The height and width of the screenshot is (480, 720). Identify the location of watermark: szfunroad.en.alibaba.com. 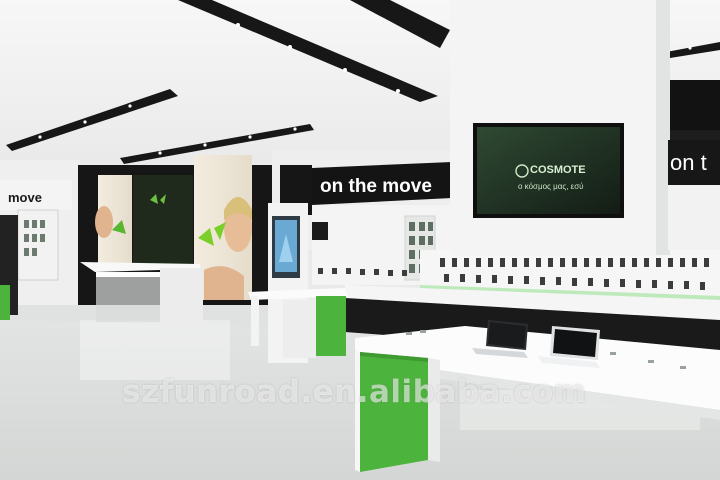
(354, 392).